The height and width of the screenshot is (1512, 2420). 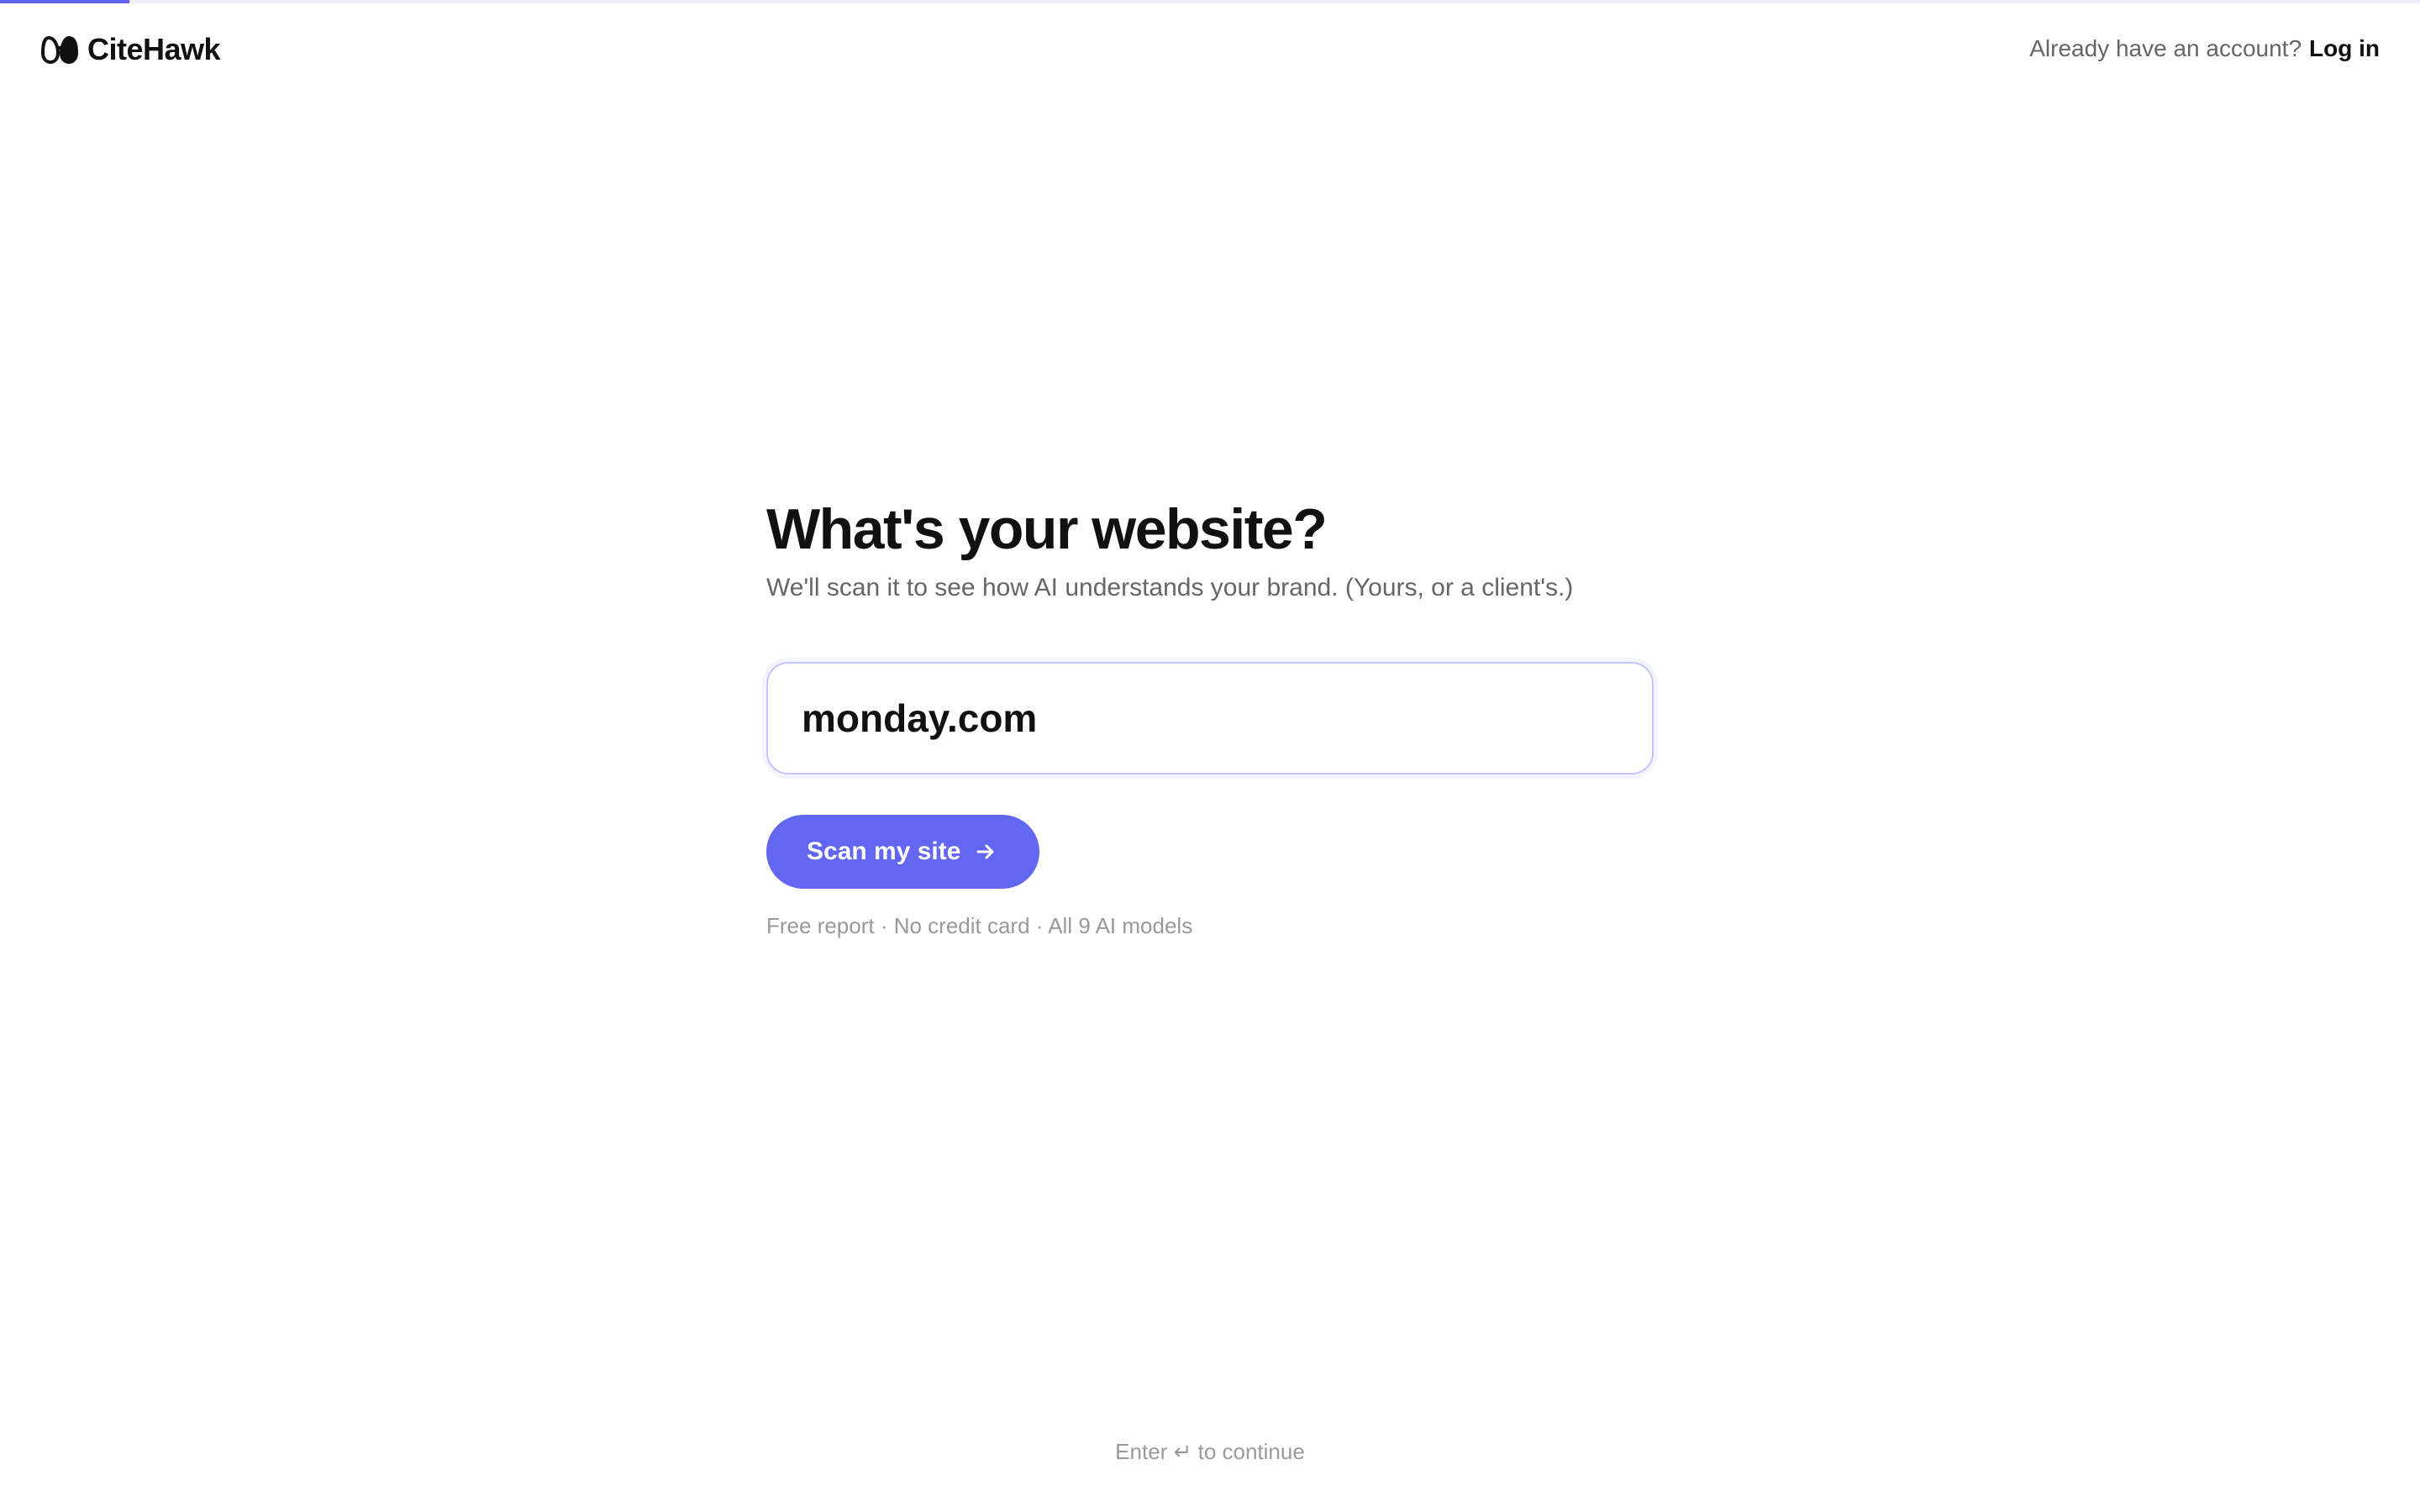 I want to click on arrow-right-icon, so click(x=986, y=852).